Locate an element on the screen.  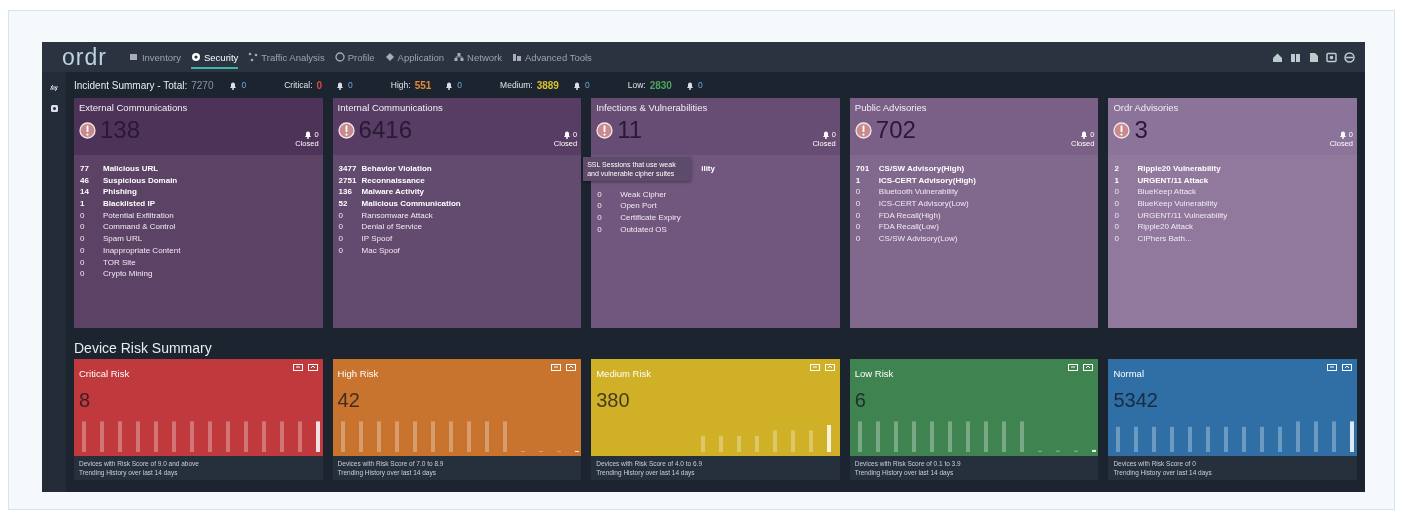
row-label: Potential Exfiltration is located at coordinates (138, 215).